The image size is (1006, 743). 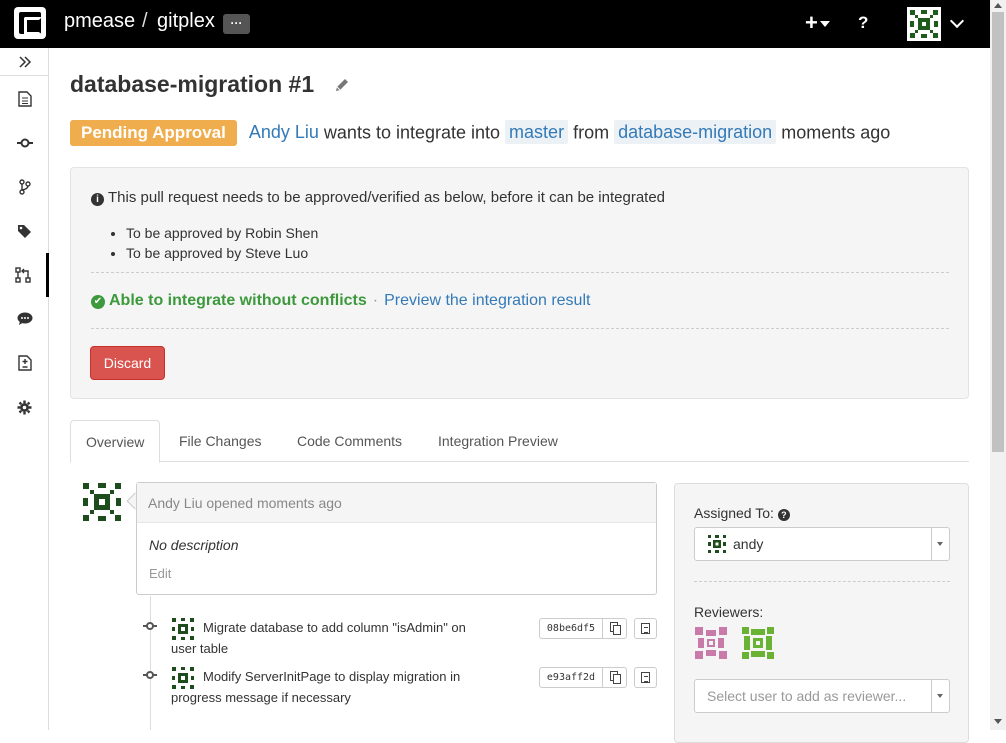 I want to click on reviewers-label: Reviewers:, so click(x=729, y=612).